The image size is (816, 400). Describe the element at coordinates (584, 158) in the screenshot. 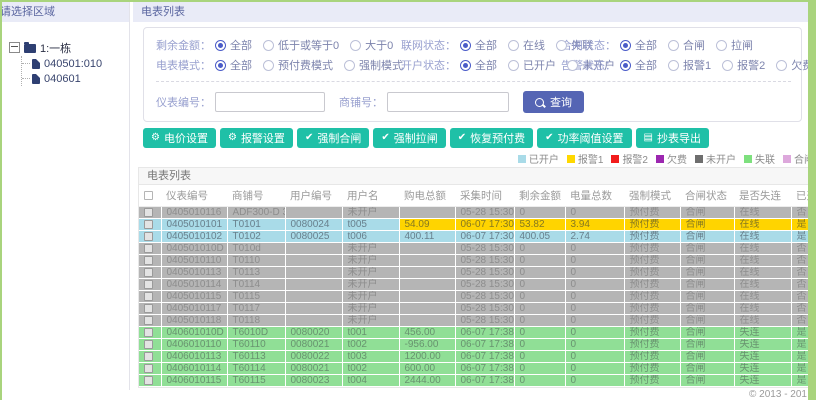

I see `legend-alarm1: 报警1` at that location.